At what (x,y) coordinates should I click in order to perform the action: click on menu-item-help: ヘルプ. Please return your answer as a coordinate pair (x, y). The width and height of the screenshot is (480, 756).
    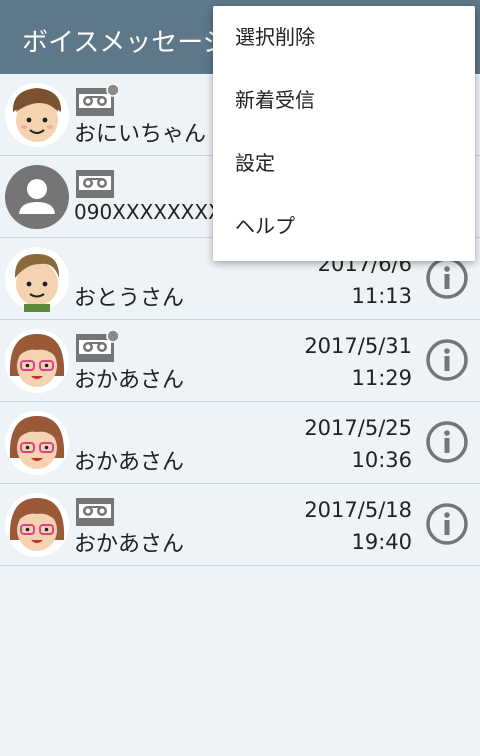
    Looking at the image, I should click on (344, 226).